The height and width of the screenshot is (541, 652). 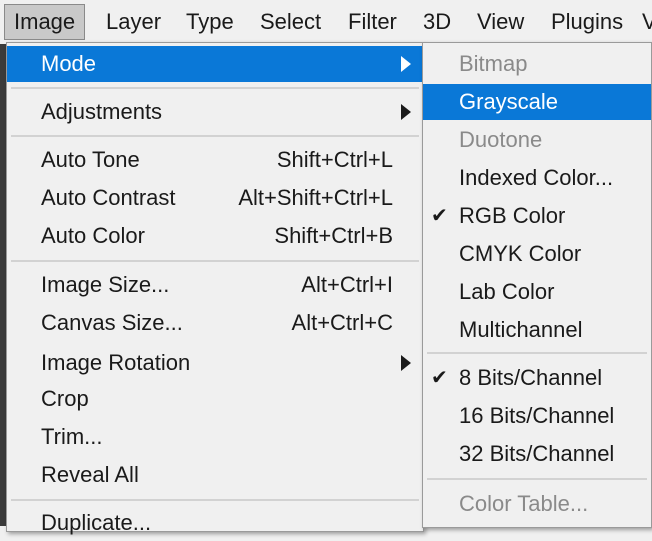 I want to click on menu-item-crop: Crop, so click(x=215, y=399).